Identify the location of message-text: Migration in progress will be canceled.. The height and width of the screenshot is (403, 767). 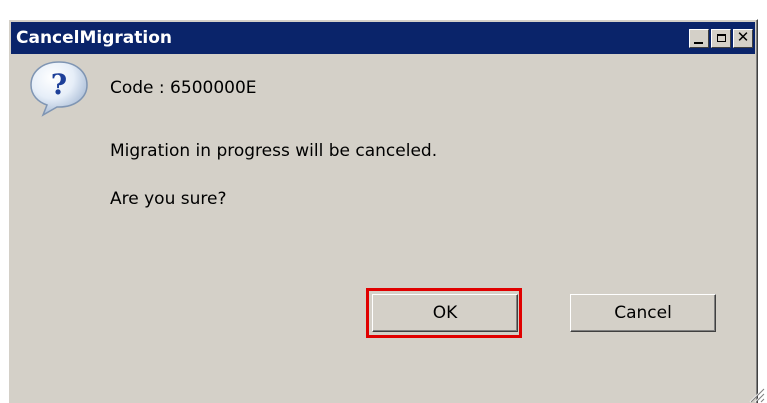
(274, 151).